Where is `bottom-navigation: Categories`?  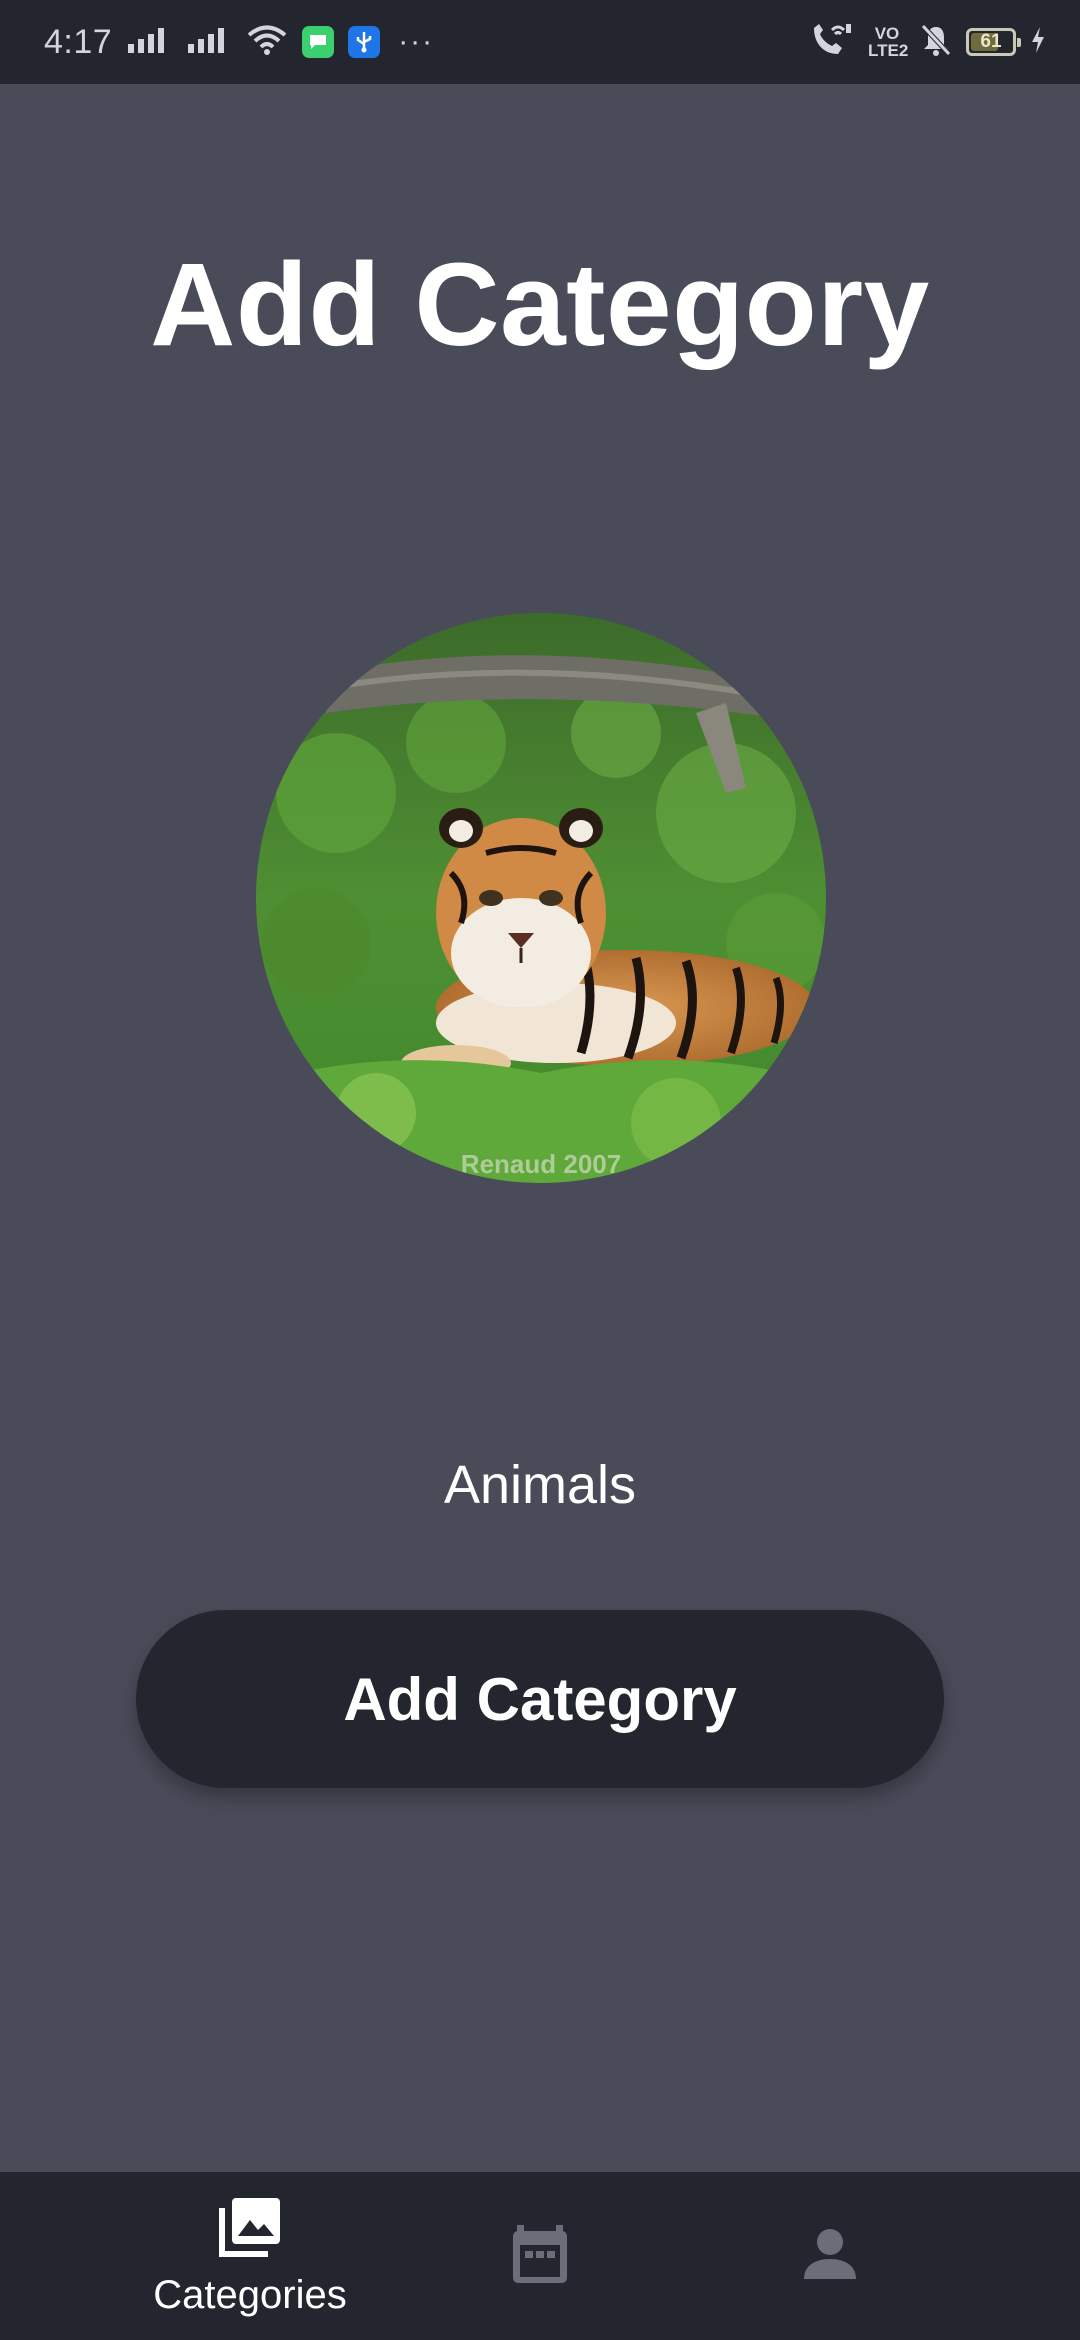
bottom-navigation: Categories is located at coordinates (540, 2256).